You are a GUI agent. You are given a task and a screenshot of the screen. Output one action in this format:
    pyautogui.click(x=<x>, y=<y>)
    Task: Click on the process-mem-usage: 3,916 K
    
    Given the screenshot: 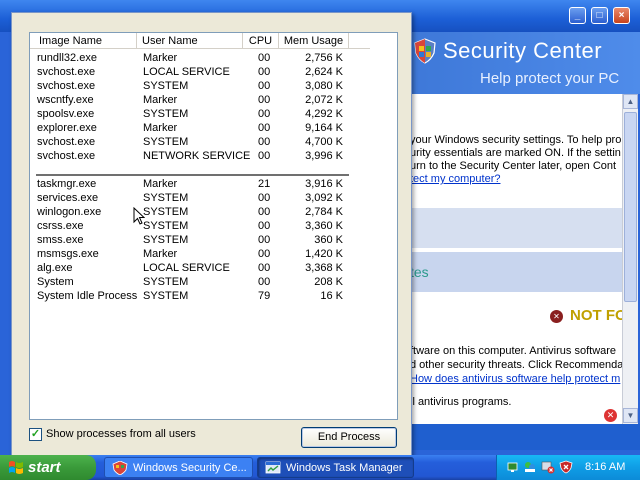 What is the action you would take?
    pyautogui.click(x=324, y=184)
    